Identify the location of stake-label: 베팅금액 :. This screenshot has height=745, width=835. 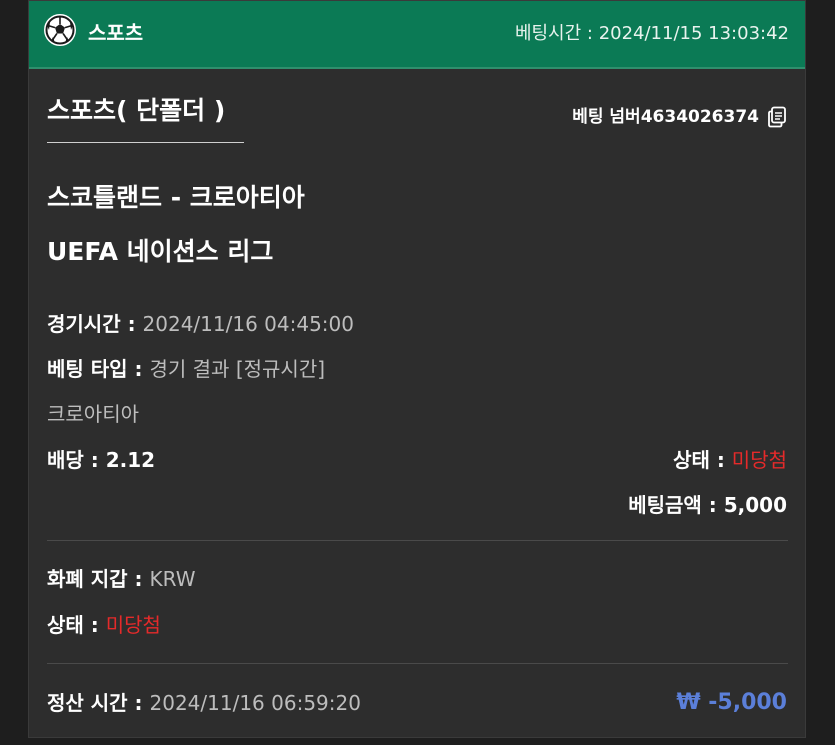
(676, 505).